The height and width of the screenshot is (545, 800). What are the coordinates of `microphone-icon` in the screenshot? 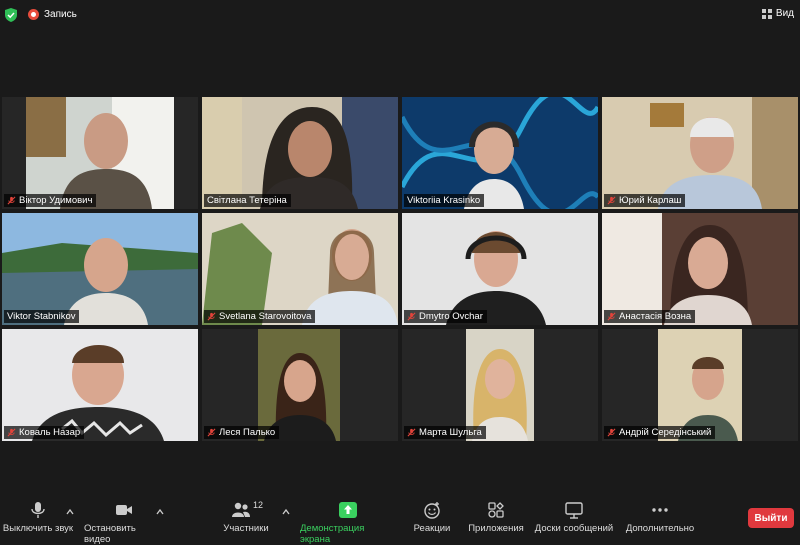 It's located at (38, 510).